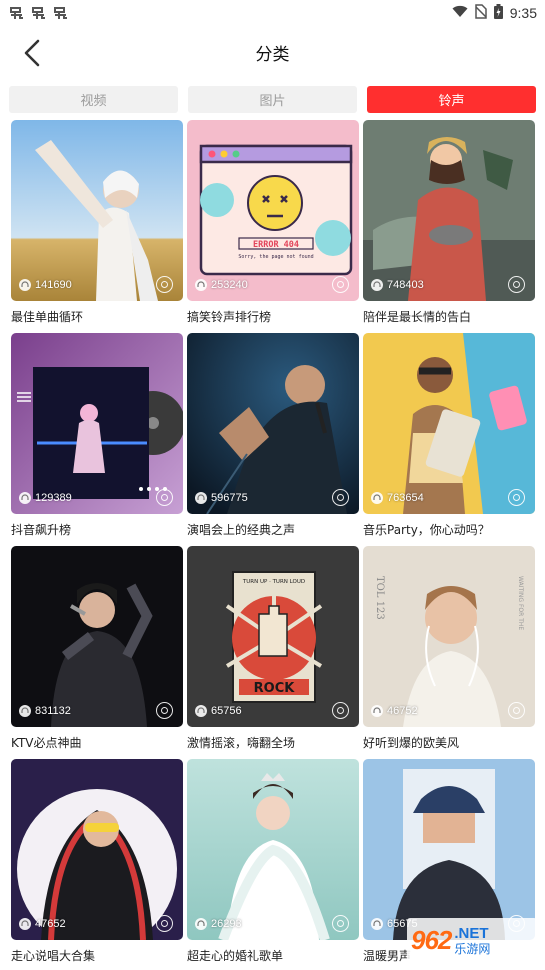  I want to click on tab-ringtone: 铃声, so click(451, 99).